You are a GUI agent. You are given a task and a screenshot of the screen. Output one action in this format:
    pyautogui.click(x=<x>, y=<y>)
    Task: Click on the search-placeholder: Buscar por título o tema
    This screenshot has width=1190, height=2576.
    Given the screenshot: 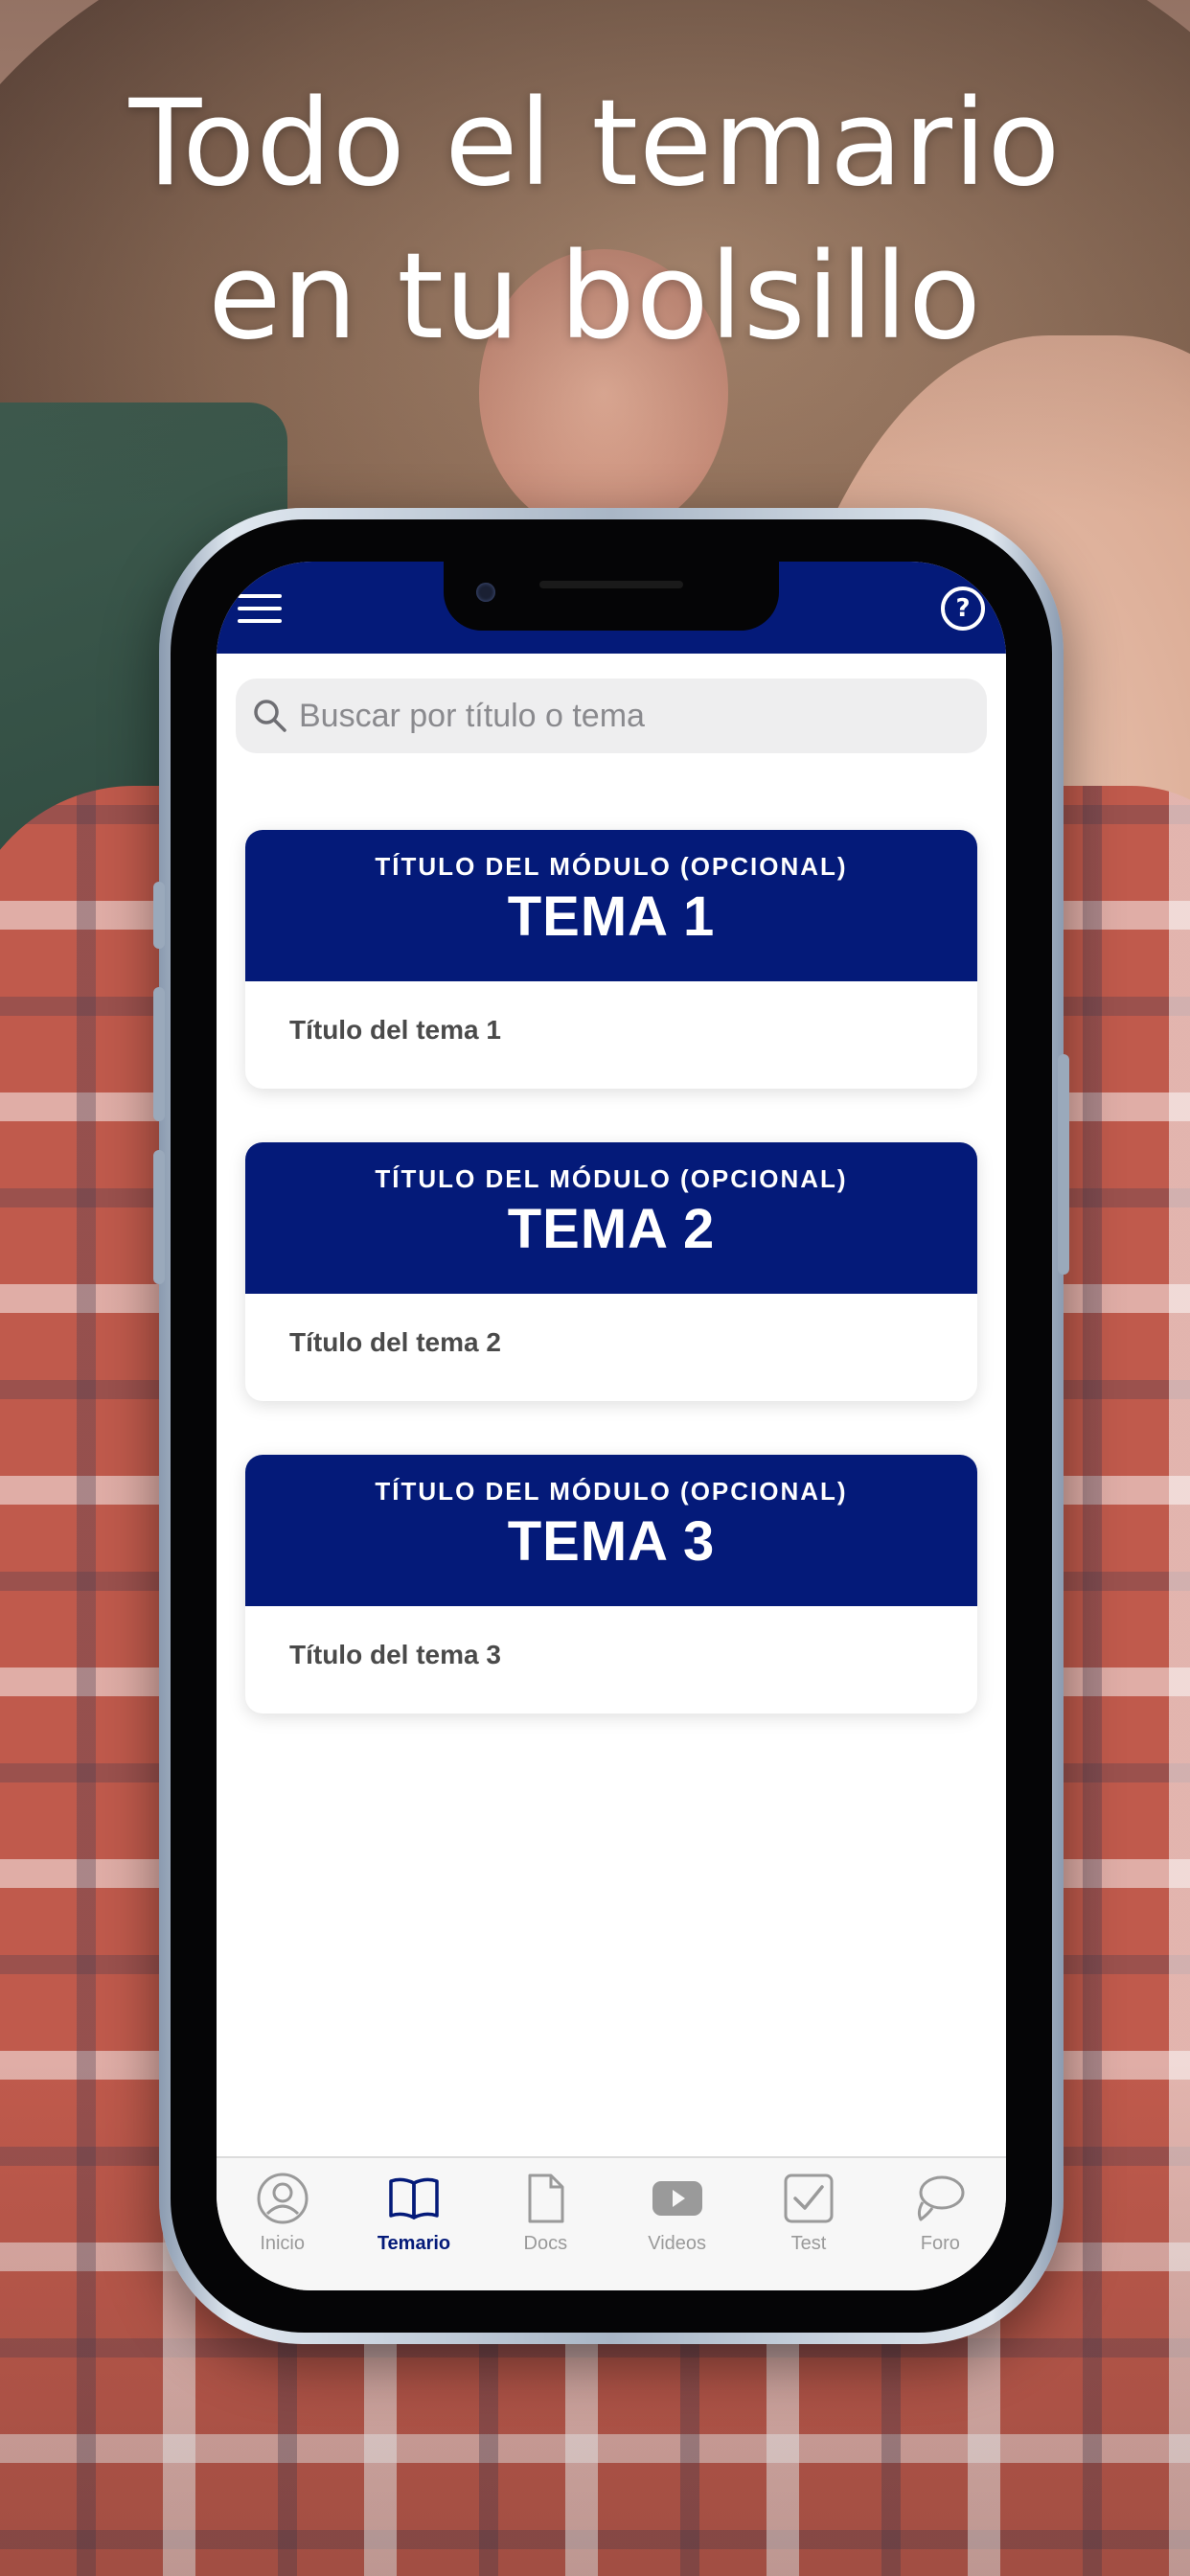 What is the action you would take?
    pyautogui.click(x=472, y=715)
    